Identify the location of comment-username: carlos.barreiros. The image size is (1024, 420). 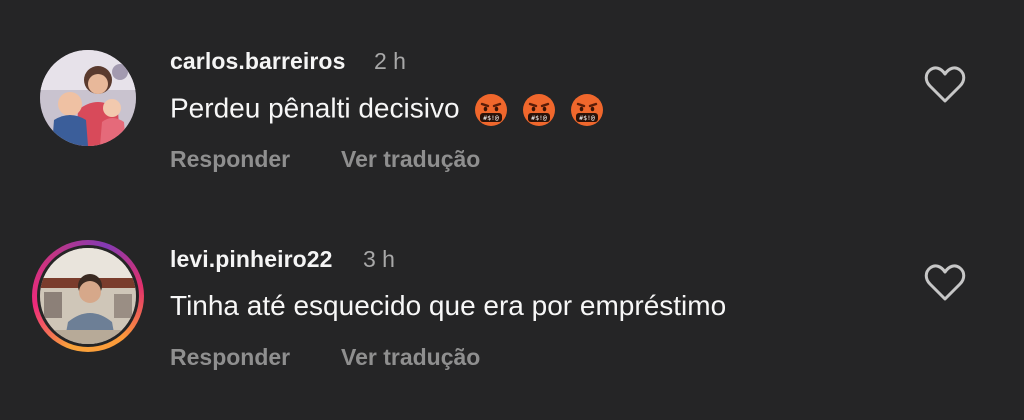
(257, 61).